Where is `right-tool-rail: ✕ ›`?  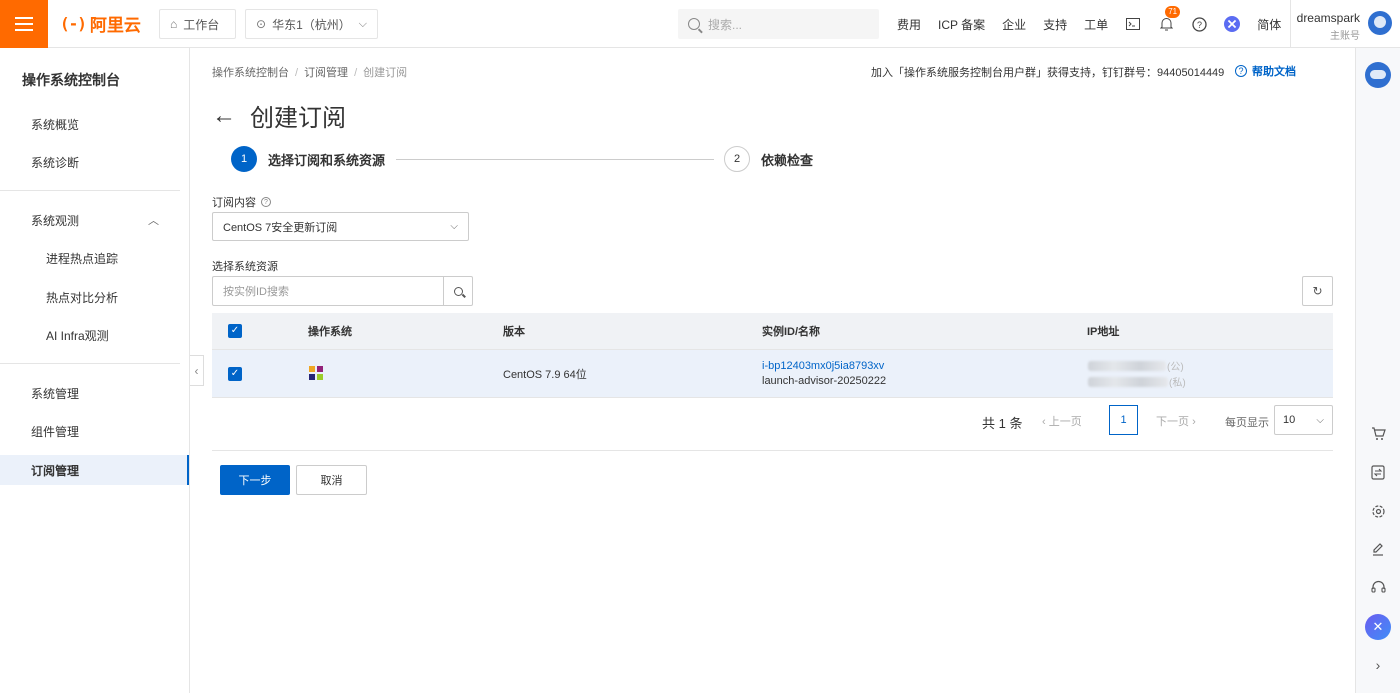
right-tool-rail: ✕ › is located at coordinates (1377, 370).